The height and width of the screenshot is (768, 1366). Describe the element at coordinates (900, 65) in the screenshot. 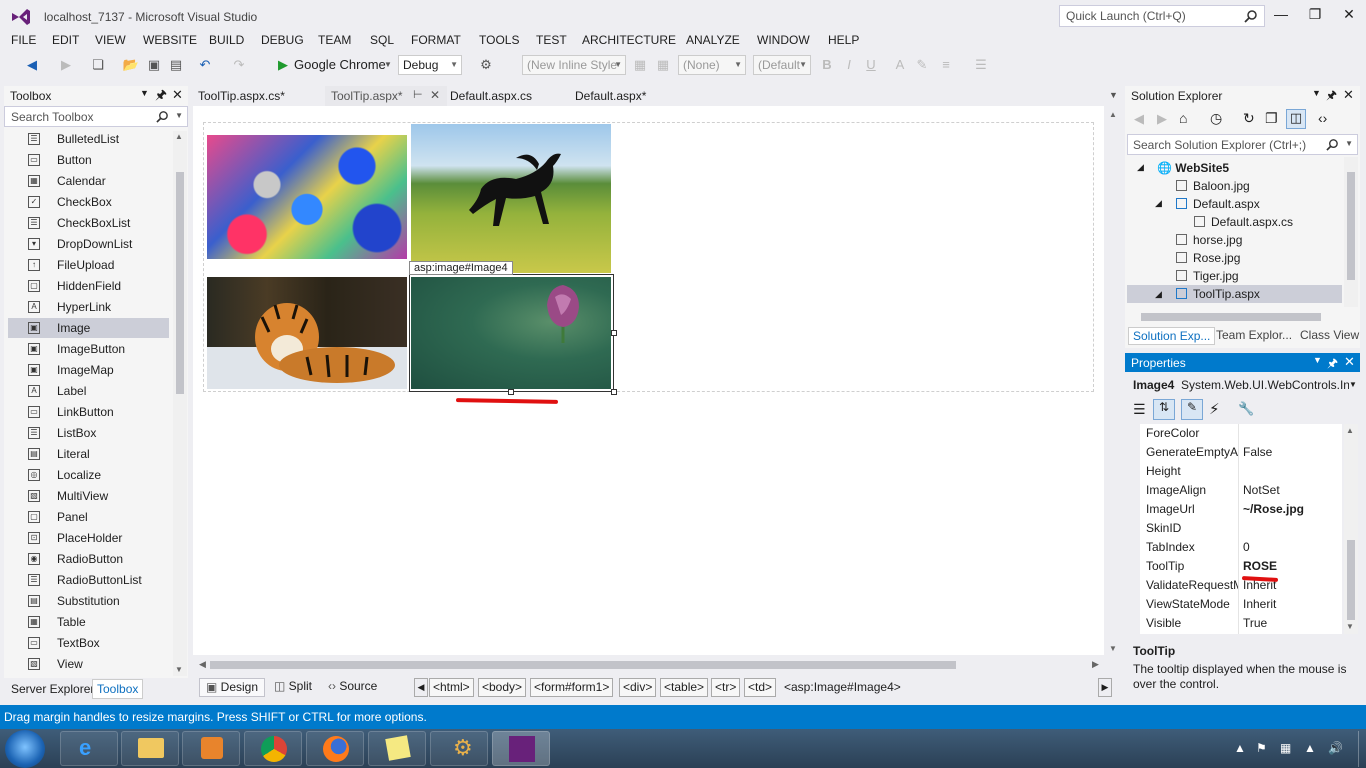

I see `font-color-icon: A` at that location.